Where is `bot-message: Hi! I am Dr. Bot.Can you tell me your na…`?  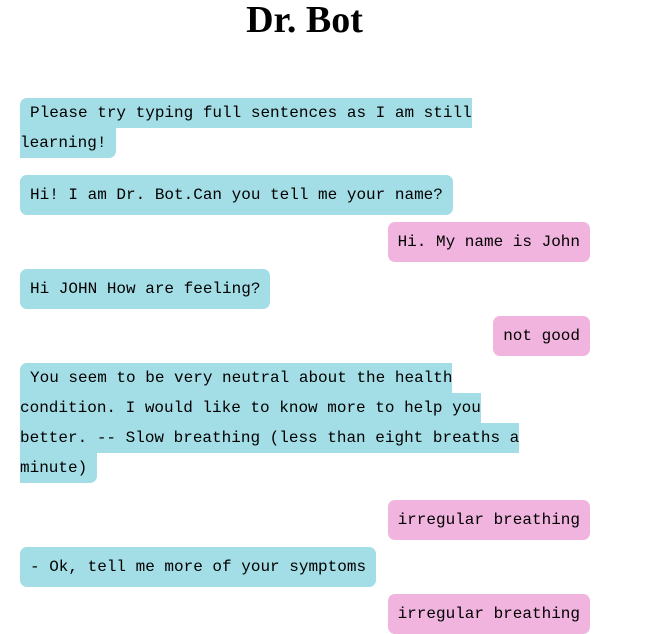 bot-message: Hi! I am Dr. Bot.Can you tell me your na… is located at coordinates (236, 195).